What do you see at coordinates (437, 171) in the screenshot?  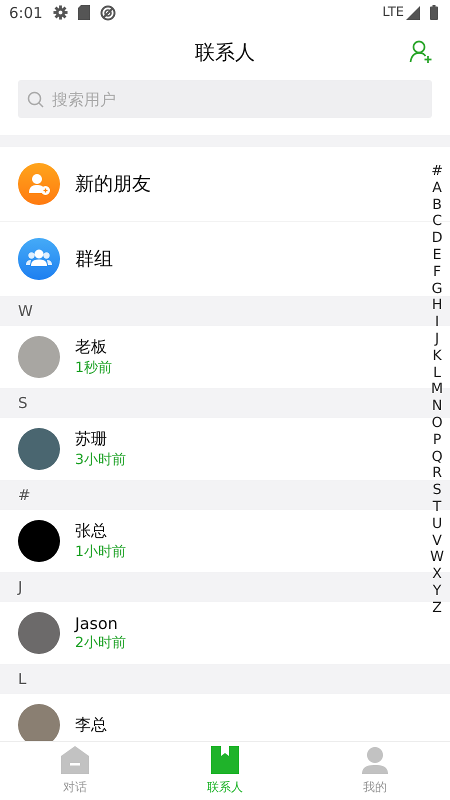 I see `index-letter: #` at bounding box center [437, 171].